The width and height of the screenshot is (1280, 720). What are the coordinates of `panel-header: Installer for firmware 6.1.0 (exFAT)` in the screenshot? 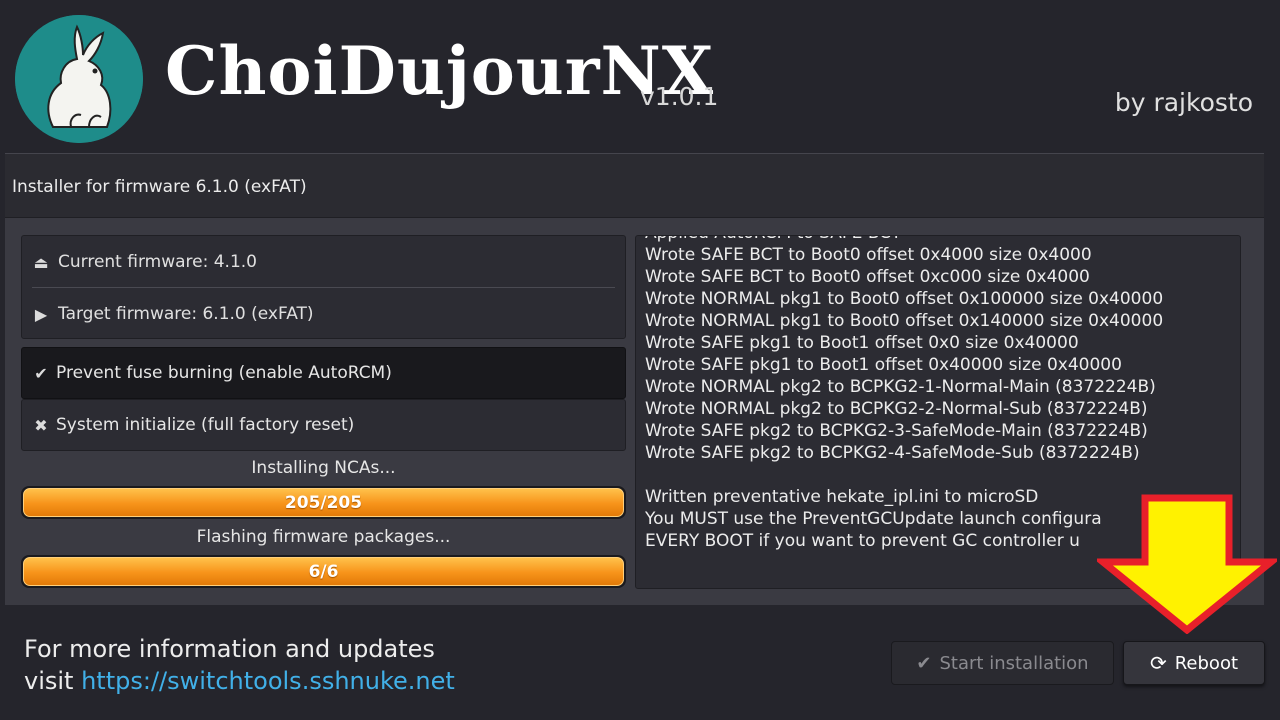 It's located at (634, 185).